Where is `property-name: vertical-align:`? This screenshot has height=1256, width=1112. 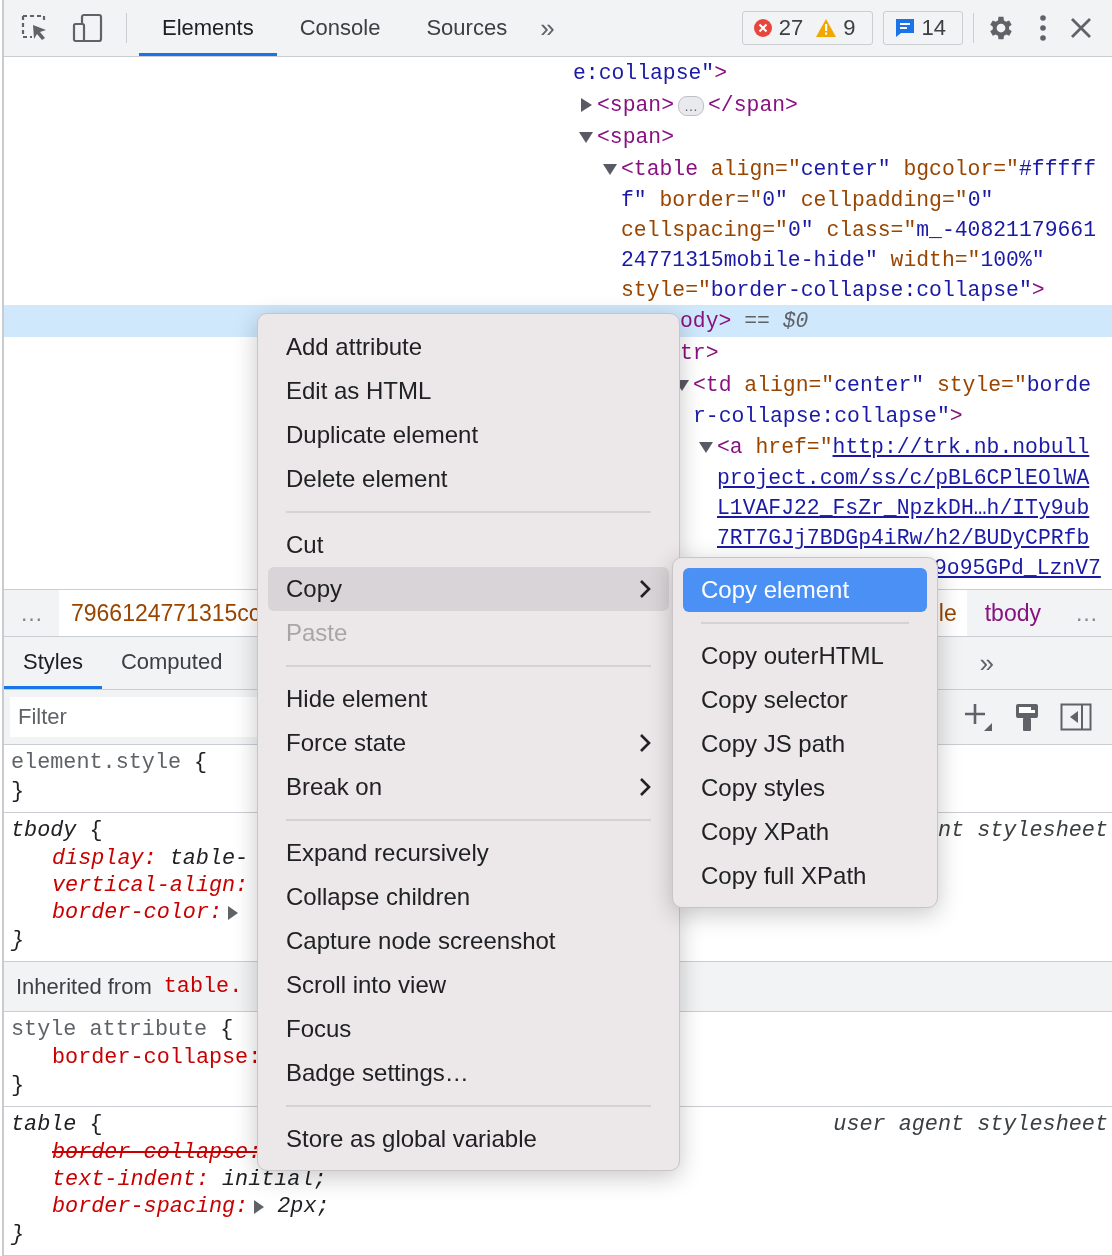 property-name: vertical-align: is located at coordinates (150, 885).